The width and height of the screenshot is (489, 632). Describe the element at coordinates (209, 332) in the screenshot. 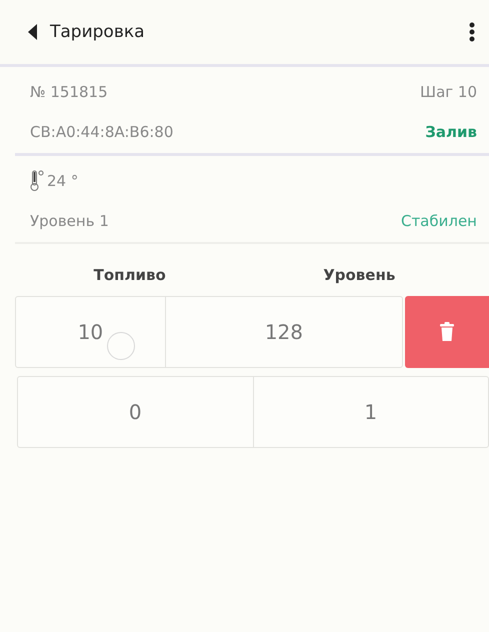

I see `table-row: 10 128` at that location.